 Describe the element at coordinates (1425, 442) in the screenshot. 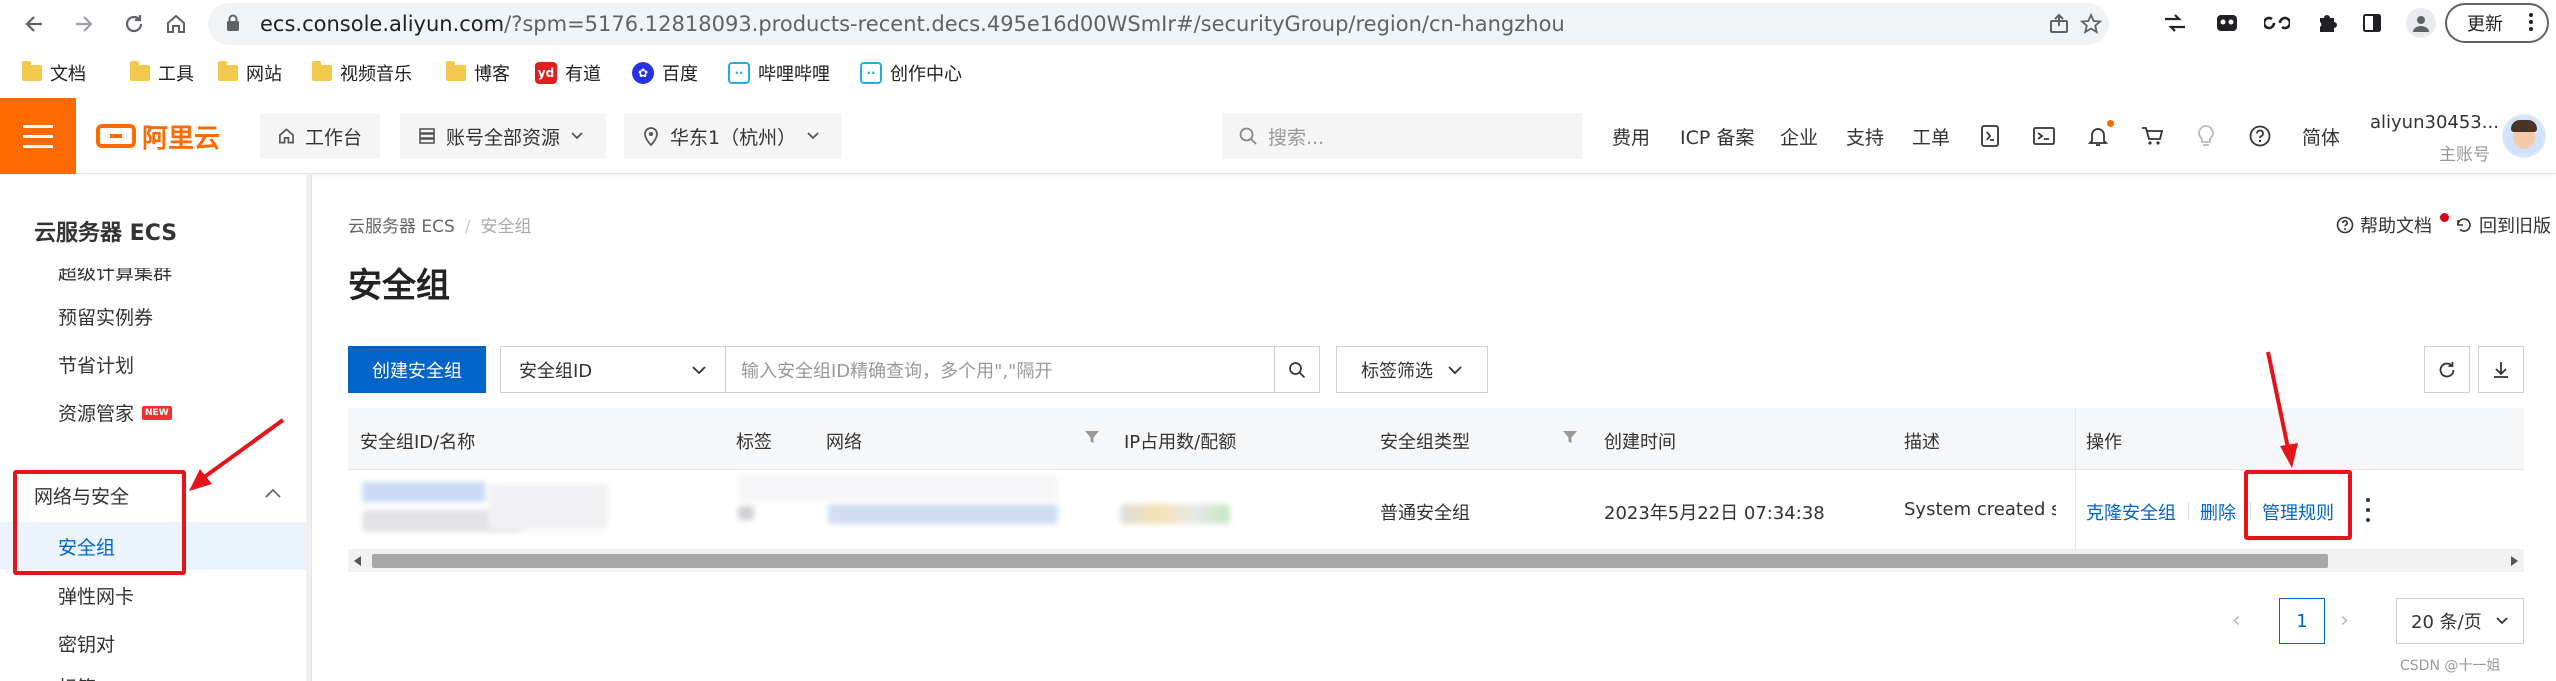

I see `col-type: 安全组类型` at that location.